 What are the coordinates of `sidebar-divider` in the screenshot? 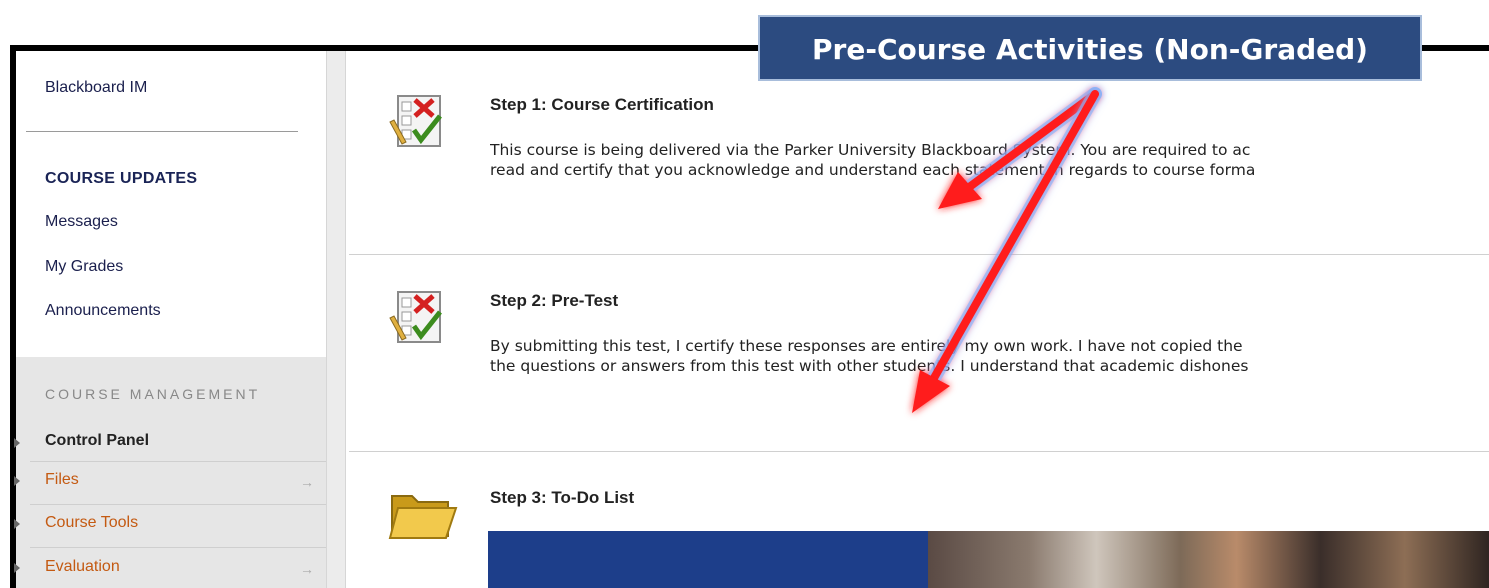 It's located at (162, 131).